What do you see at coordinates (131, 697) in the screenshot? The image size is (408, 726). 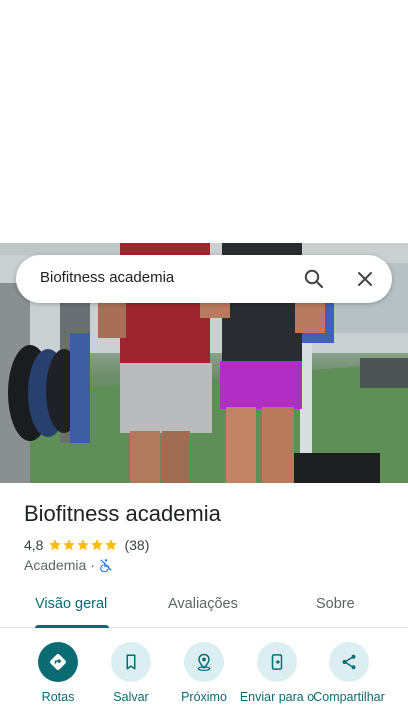 I see `save-label: Salvar` at bounding box center [131, 697].